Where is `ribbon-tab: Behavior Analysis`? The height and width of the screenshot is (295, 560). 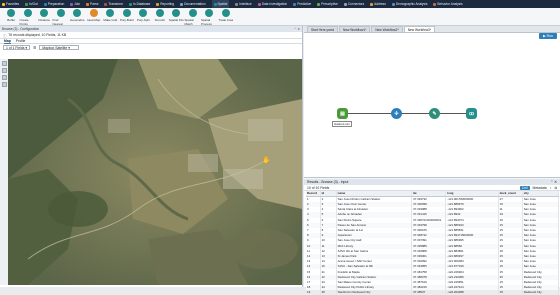 ribbon-tab: Behavior Analysis is located at coordinates (448, 4).